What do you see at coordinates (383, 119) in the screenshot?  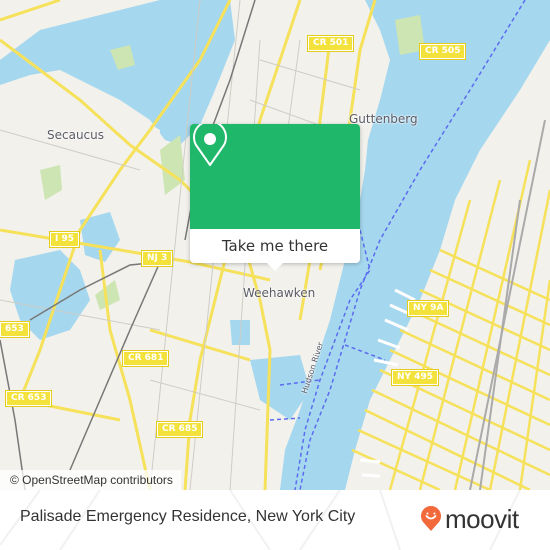 I see `place-label-guttenberg: Guttenberg` at bounding box center [383, 119].